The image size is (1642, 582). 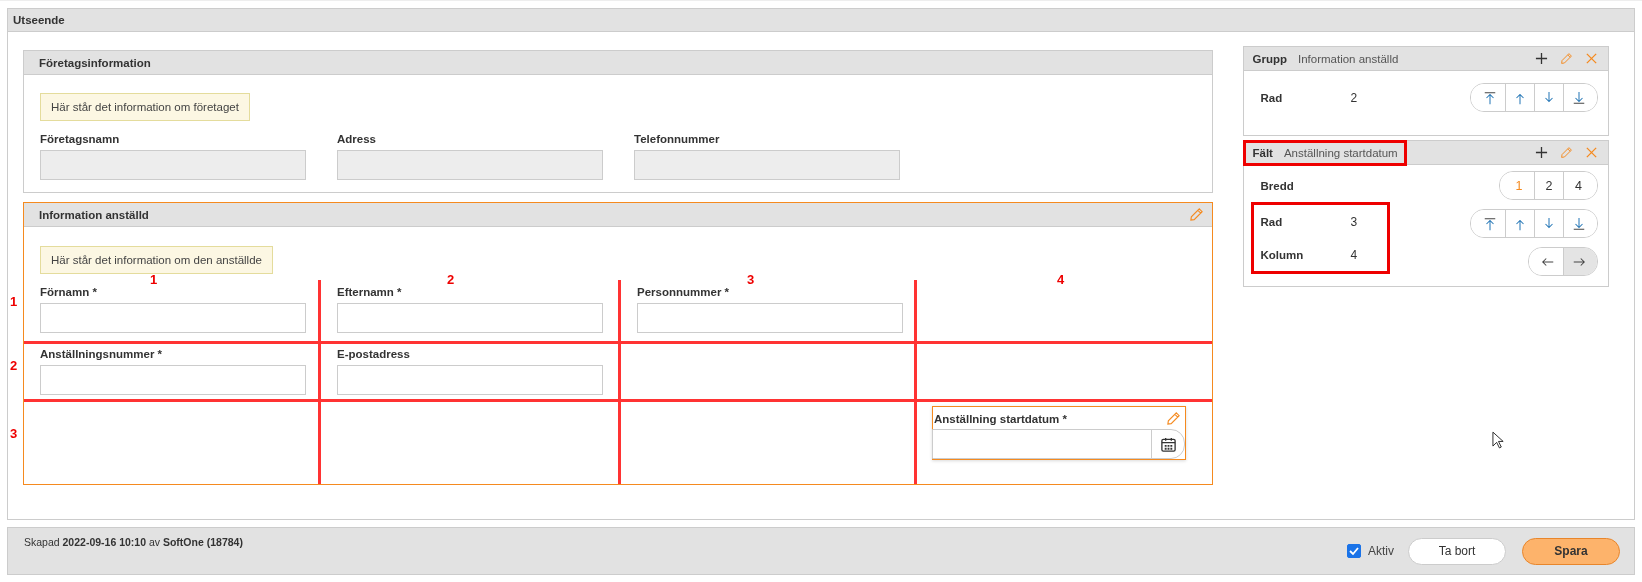 What do you see at coordinates (684, 292) in the screenshot?
I see `field-label: Personnummer *` at bounding box center [684, 292].